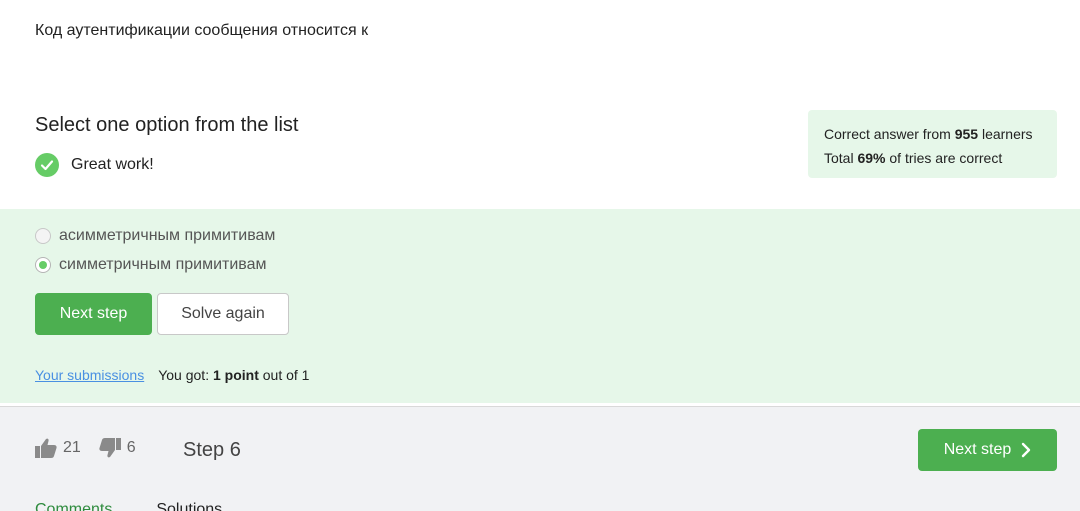  I want to click on feedback-row: Great work!, so click(94, 165).